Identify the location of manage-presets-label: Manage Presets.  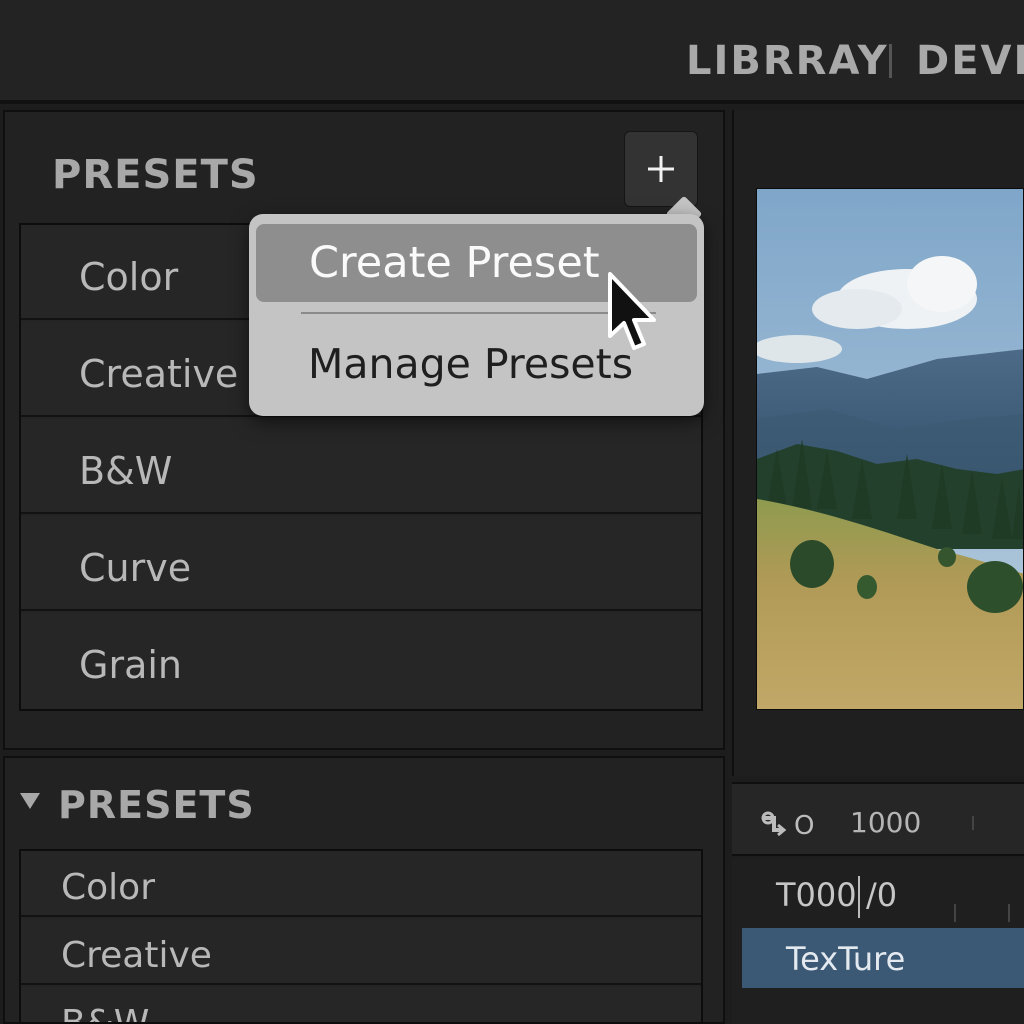
(471, 364).